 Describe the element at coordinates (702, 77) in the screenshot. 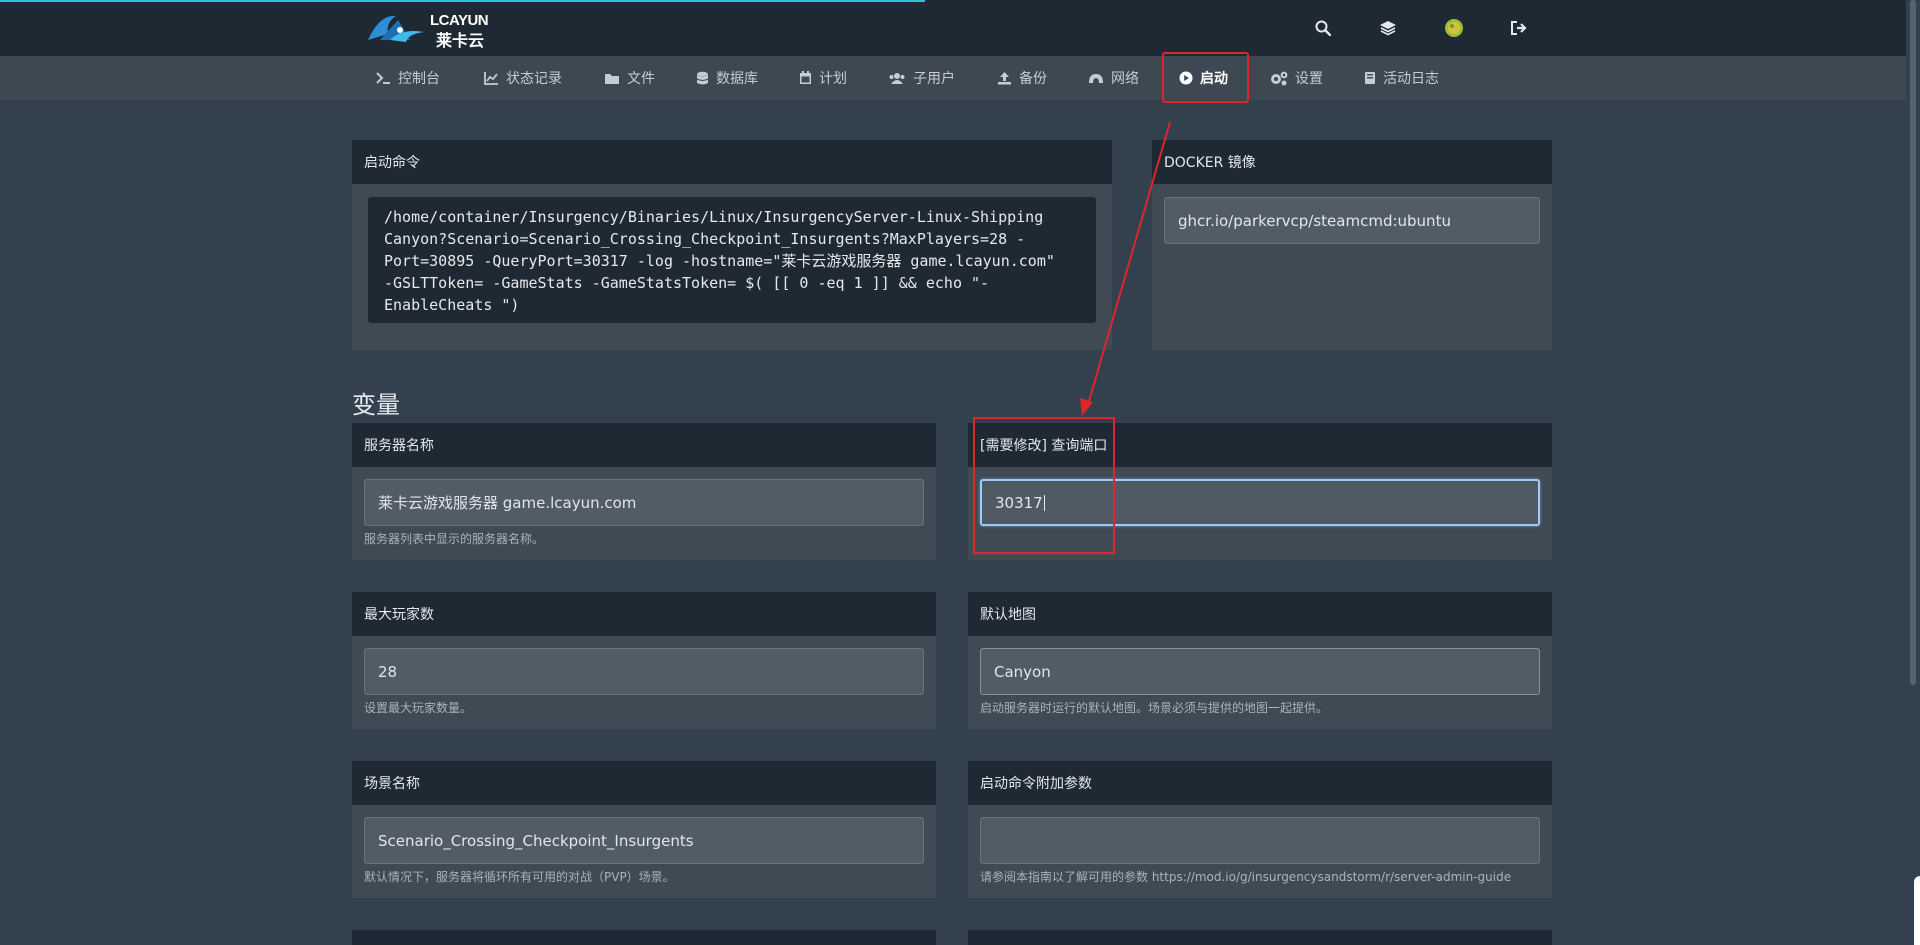

I see `database-icon` at that location.